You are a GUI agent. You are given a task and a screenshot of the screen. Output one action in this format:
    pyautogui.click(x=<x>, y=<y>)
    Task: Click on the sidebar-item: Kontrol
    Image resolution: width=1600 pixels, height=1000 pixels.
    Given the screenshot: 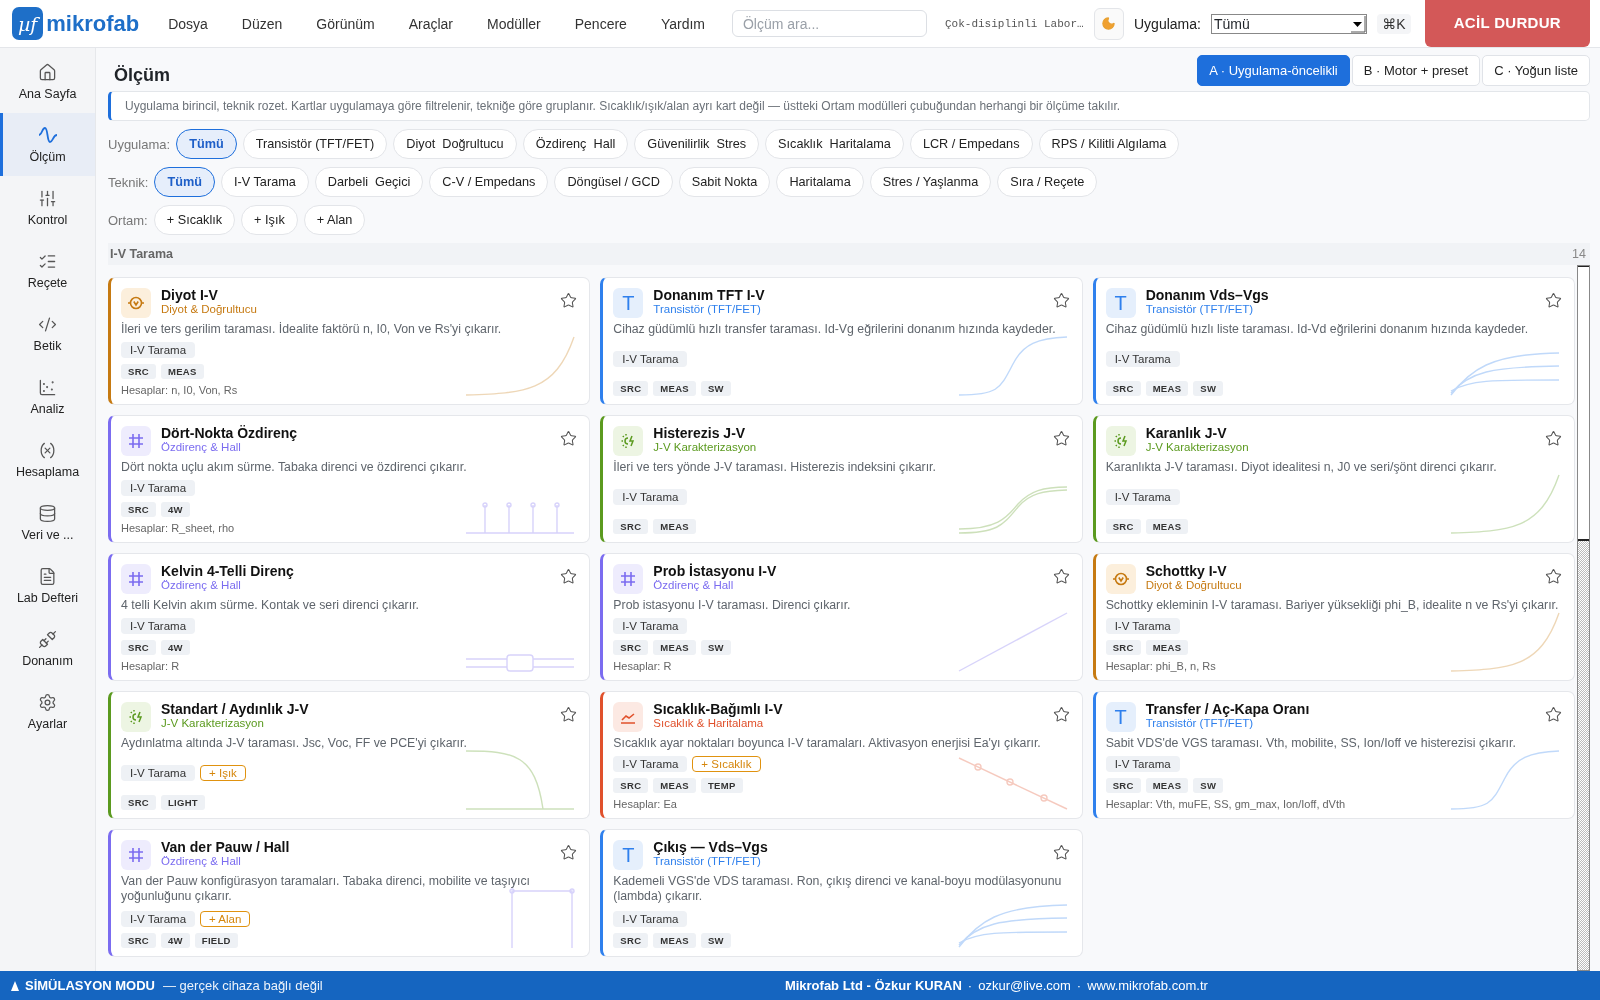 What is the action you would take?
    pyautogui.click(x=47, y=207)
    